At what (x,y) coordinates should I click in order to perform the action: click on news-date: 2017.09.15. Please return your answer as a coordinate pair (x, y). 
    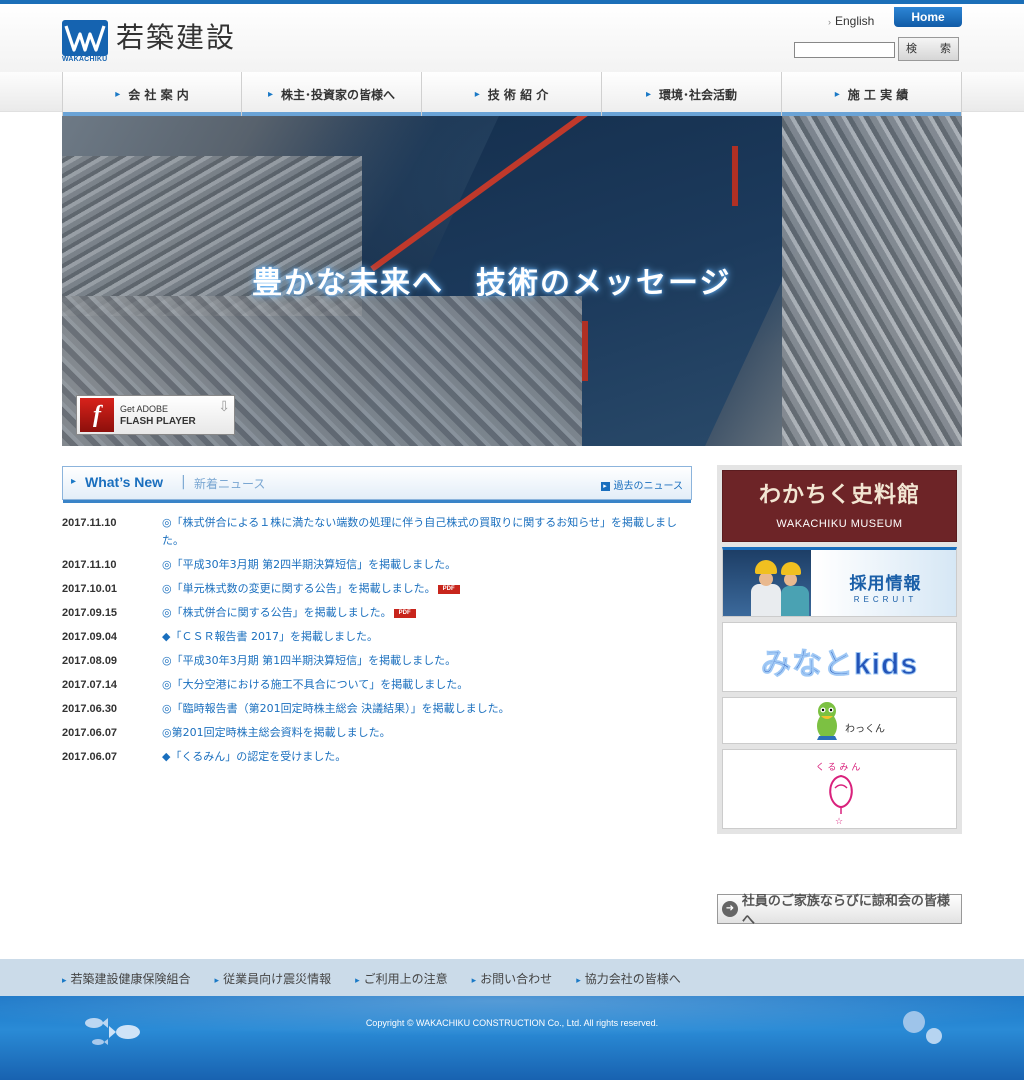
    Looking at the image, I should click on (90, 613).